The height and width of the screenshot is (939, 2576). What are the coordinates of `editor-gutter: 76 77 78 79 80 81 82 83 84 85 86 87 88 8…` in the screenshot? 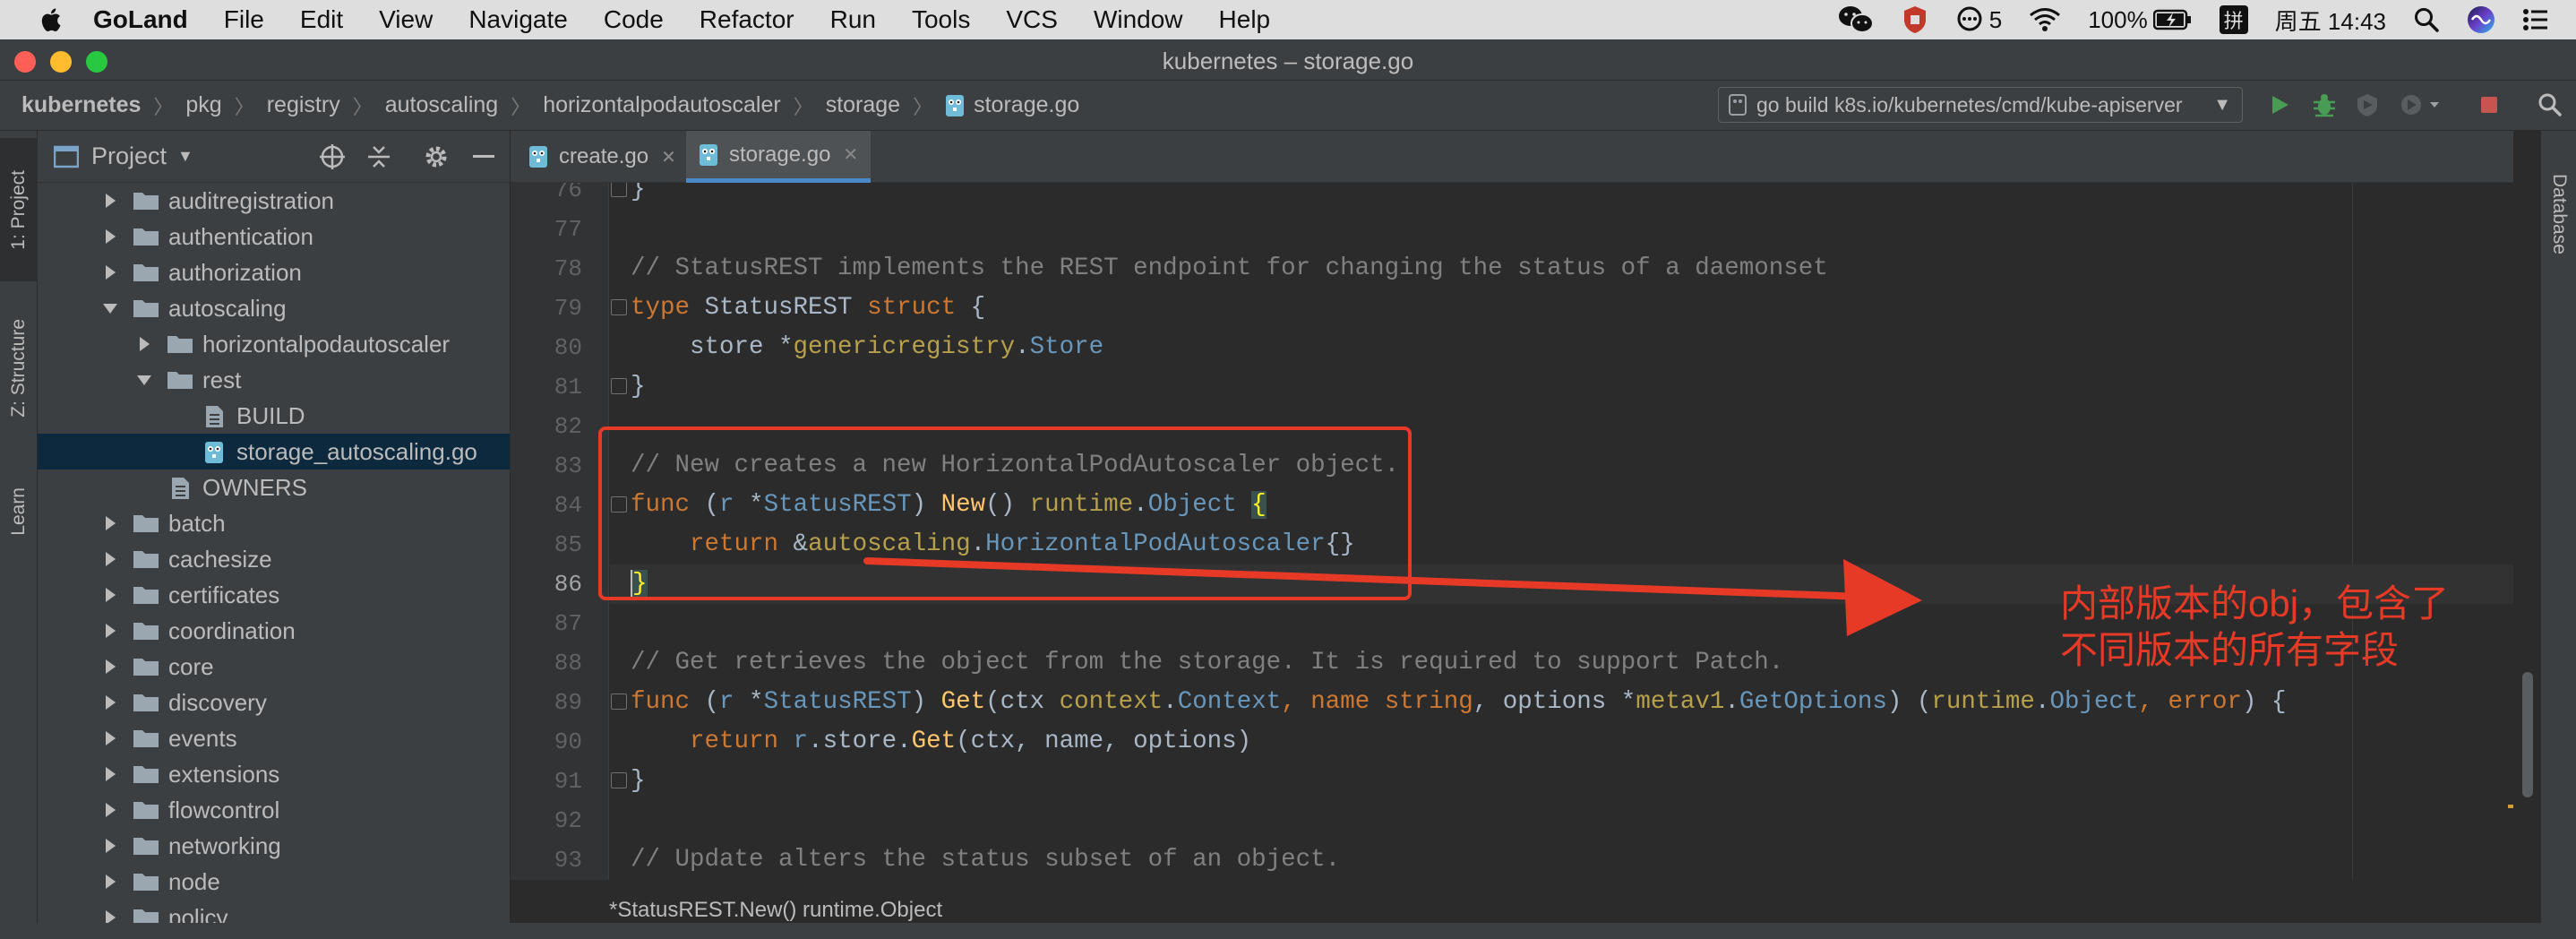 It's located at (560, 531).